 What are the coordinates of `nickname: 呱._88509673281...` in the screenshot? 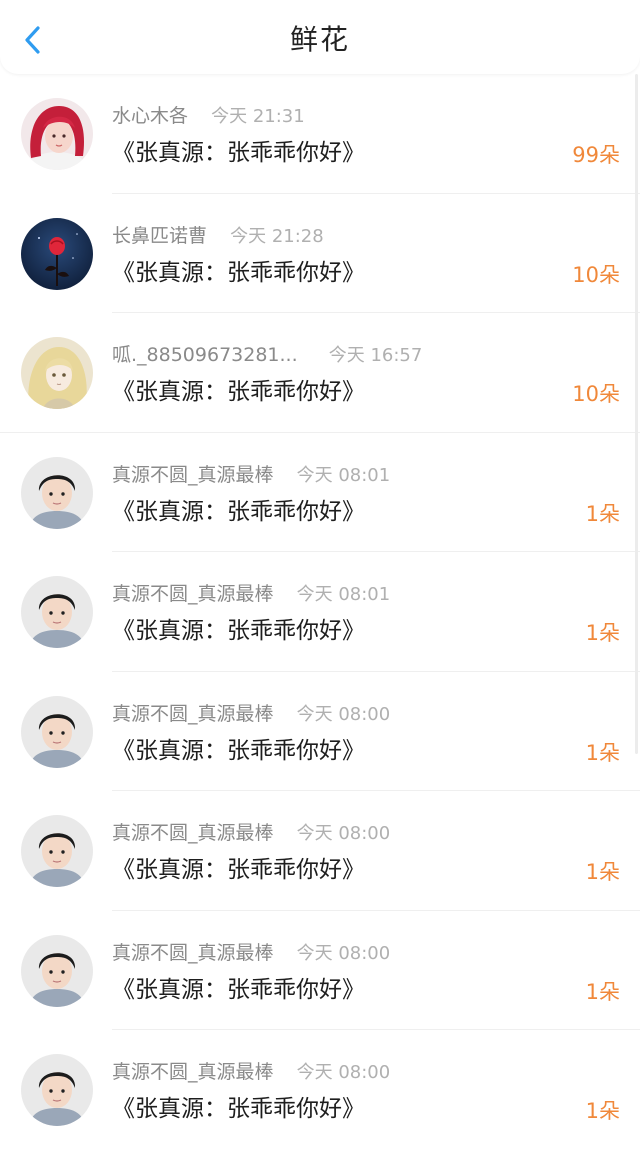 It's located at (205, 355).